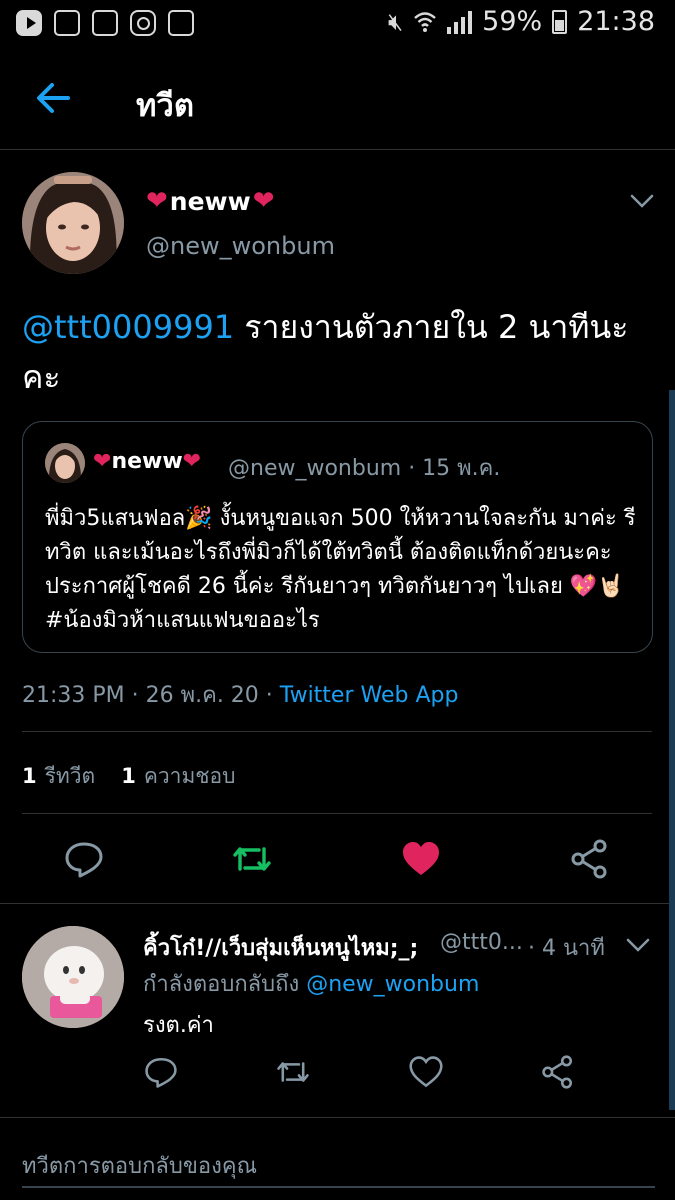  I want to click on likes-stat: 1 ความชอบ, so click(178, 776).